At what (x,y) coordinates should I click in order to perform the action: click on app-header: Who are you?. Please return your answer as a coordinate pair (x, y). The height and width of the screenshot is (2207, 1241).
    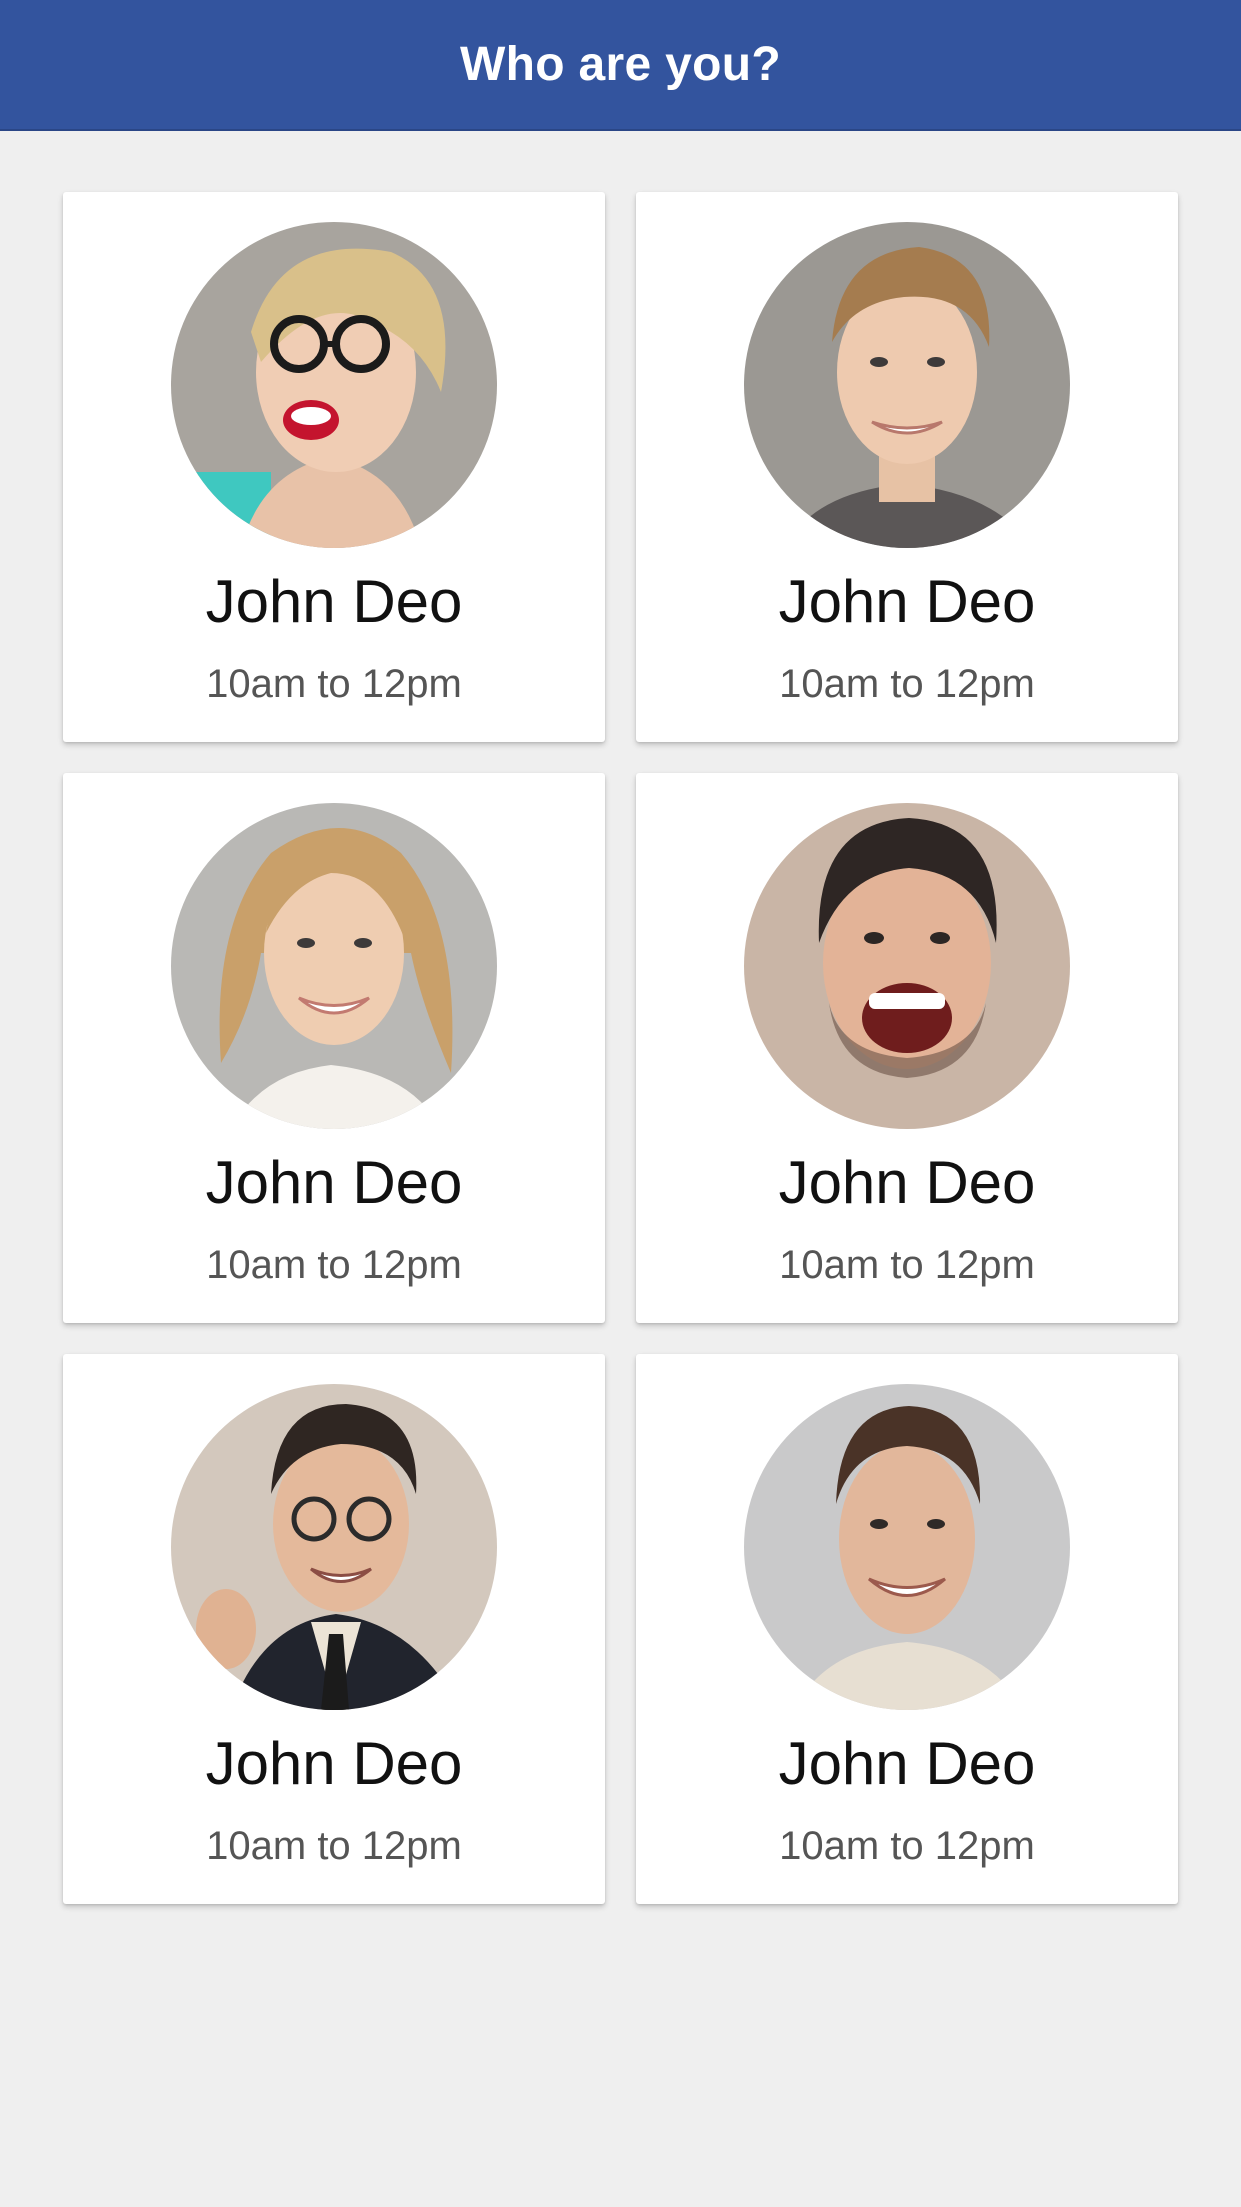
    Looking at the image, I should click on (620, 65).